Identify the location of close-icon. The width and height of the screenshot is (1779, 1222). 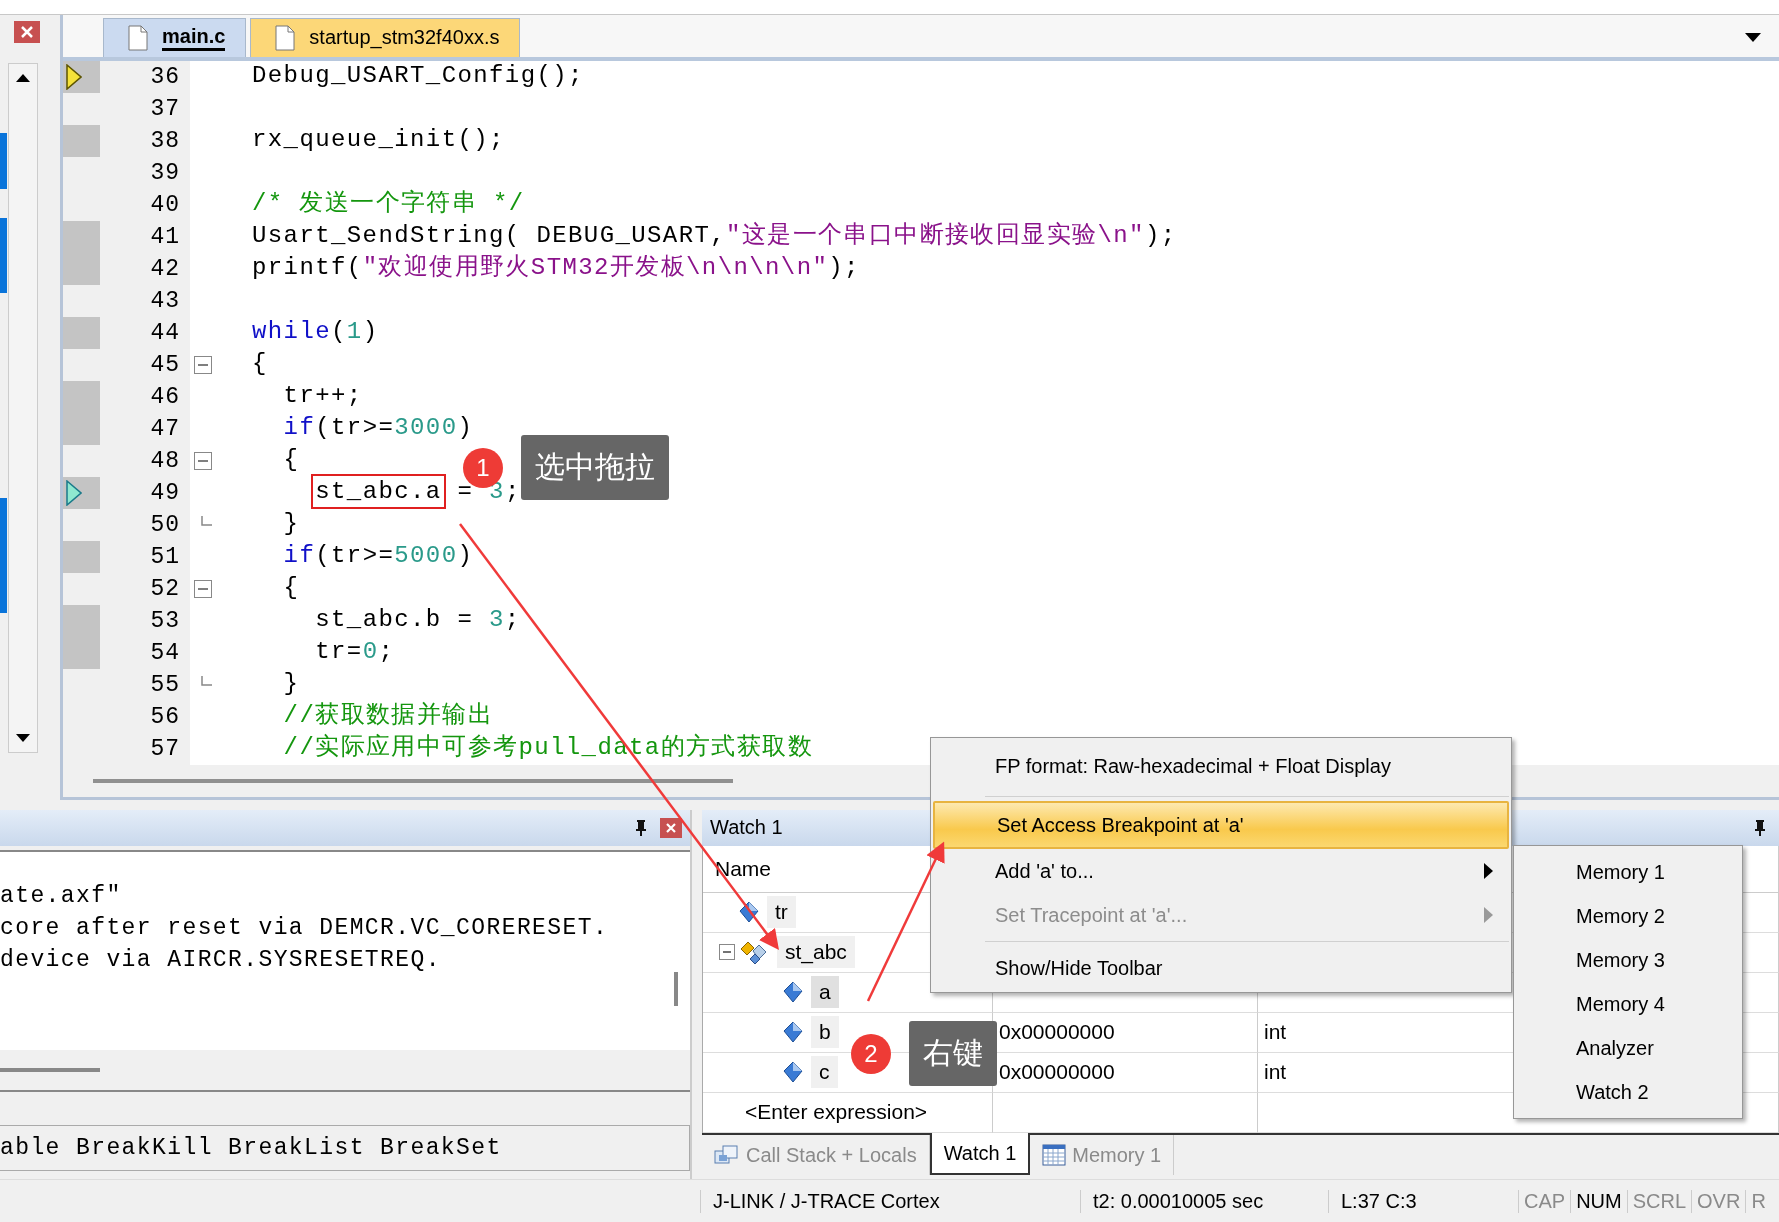
(671, 827).